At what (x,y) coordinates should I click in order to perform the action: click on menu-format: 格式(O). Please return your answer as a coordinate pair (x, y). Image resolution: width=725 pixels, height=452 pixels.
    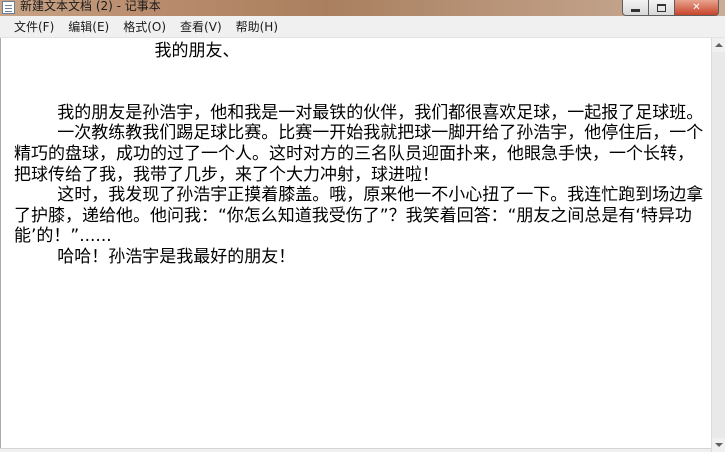
    Looking at the image, I should click on (144, 26).